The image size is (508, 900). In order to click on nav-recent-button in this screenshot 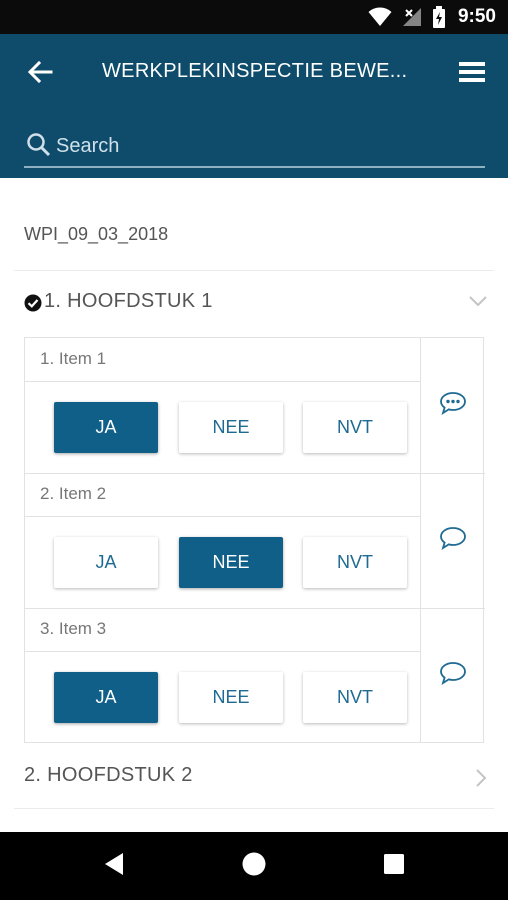, I will do `click(394, 866)`.